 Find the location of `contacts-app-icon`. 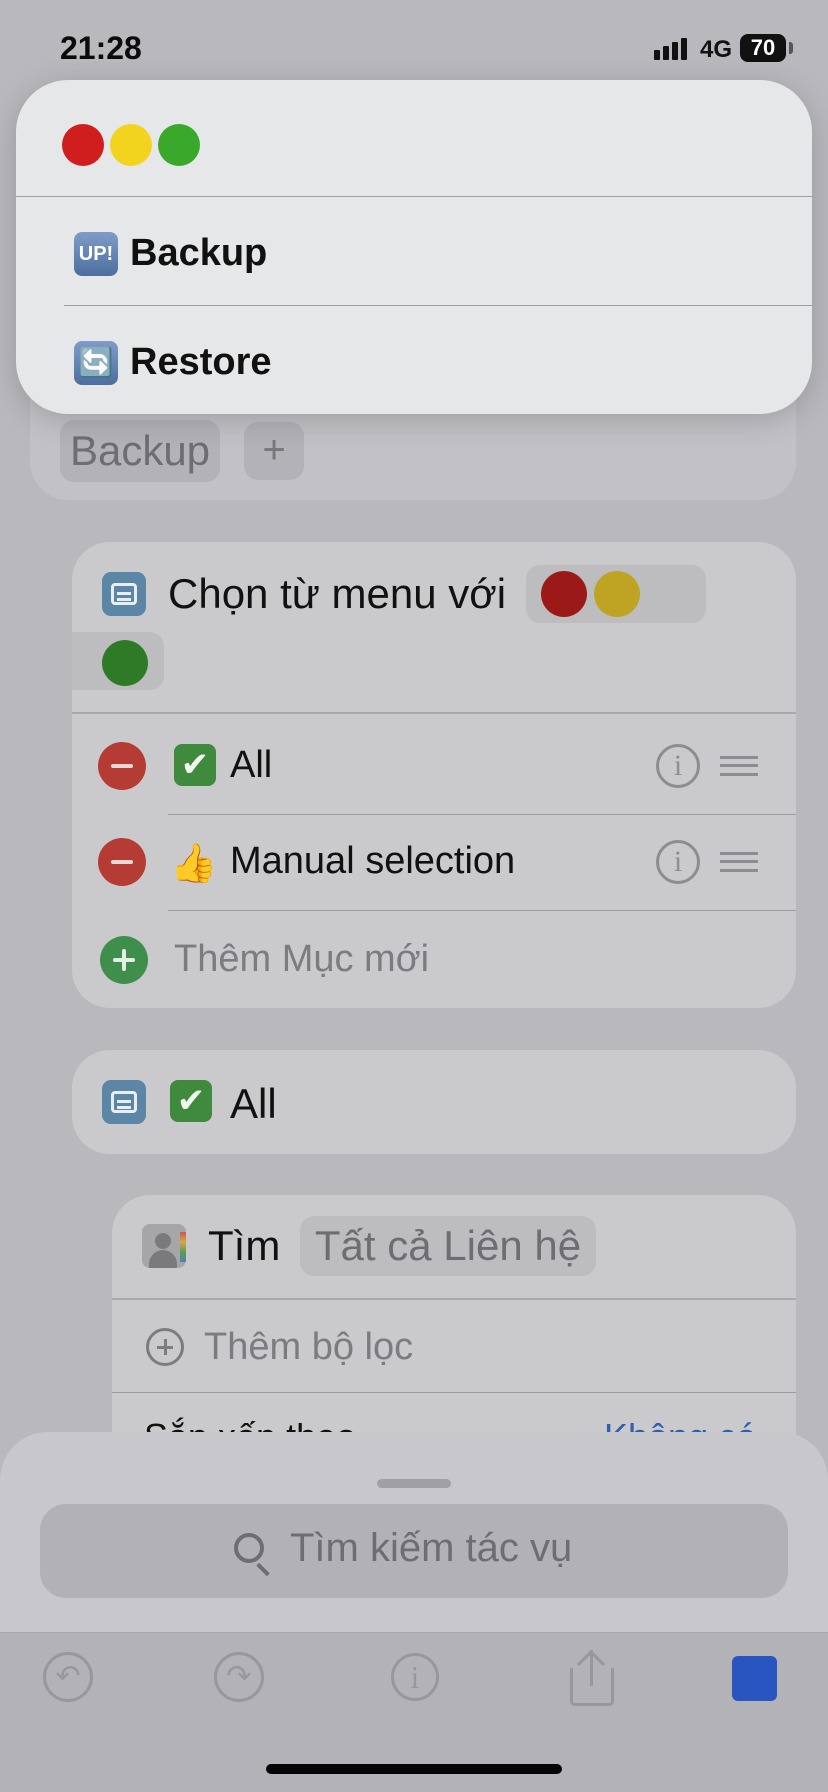

contacts-app-icon is located at coordinates (164, 1246).